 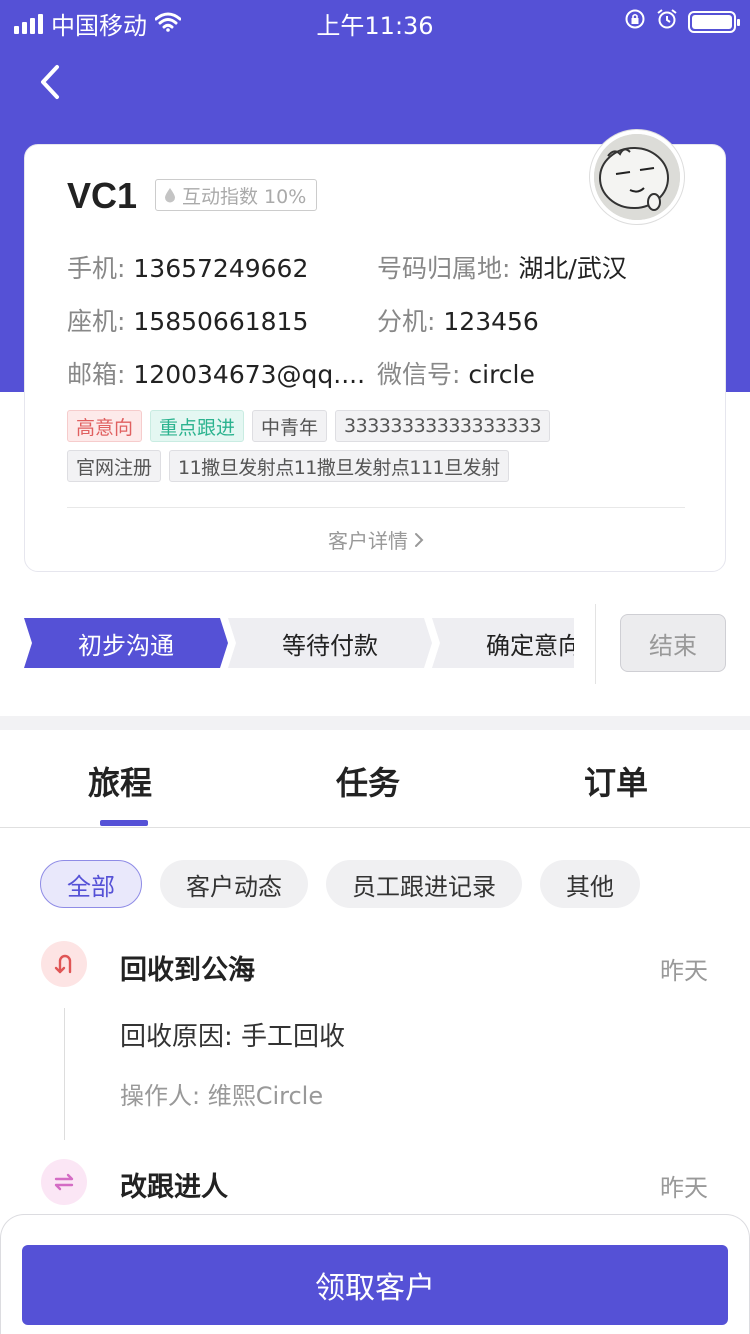 I want to click on filter-other: 其他, so click(x=590, y=884).